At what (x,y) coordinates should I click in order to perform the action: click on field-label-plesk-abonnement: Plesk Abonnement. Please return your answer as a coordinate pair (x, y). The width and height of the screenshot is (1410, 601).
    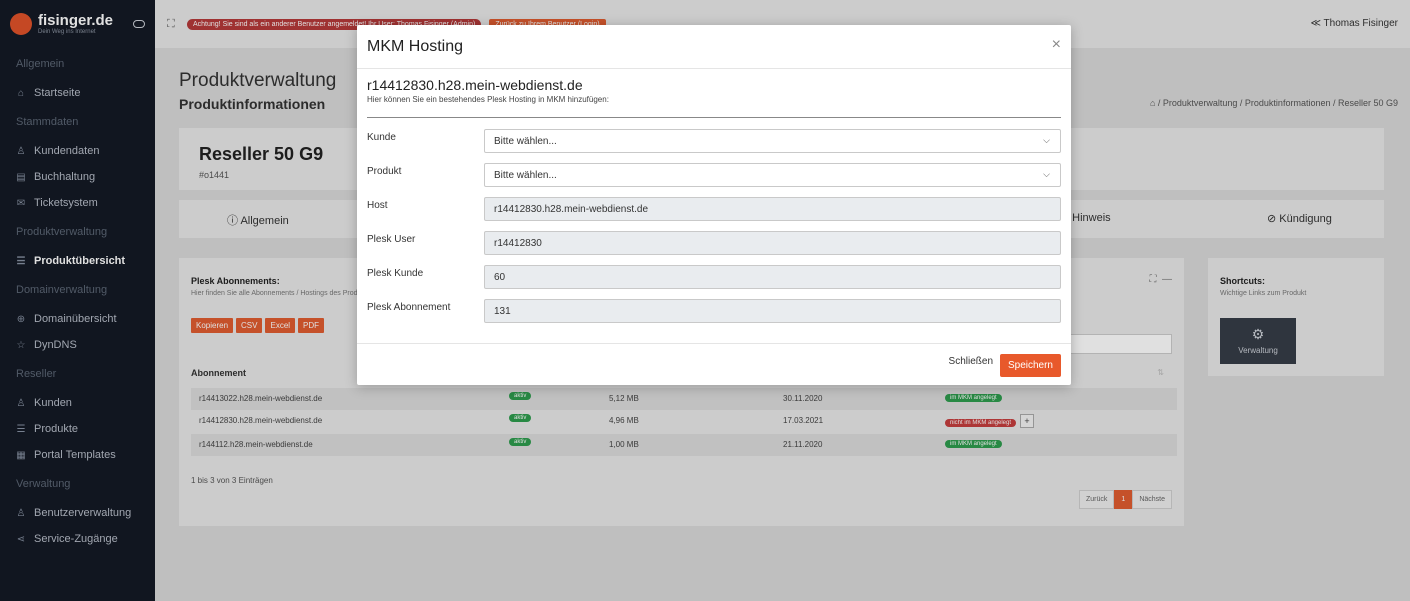
    Looking at the image, I should click on (409, 307).